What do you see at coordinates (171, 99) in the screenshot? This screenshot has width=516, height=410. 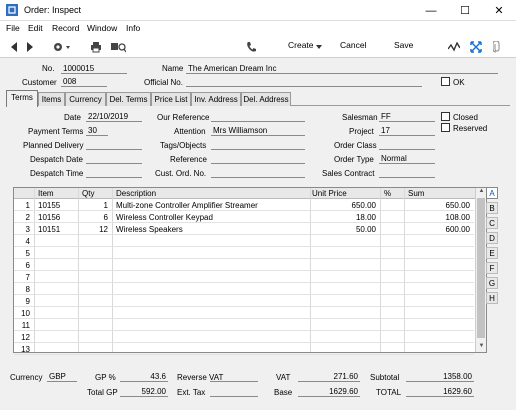 I see `tab-price-list: Price List` at bounding box center [171, 99].